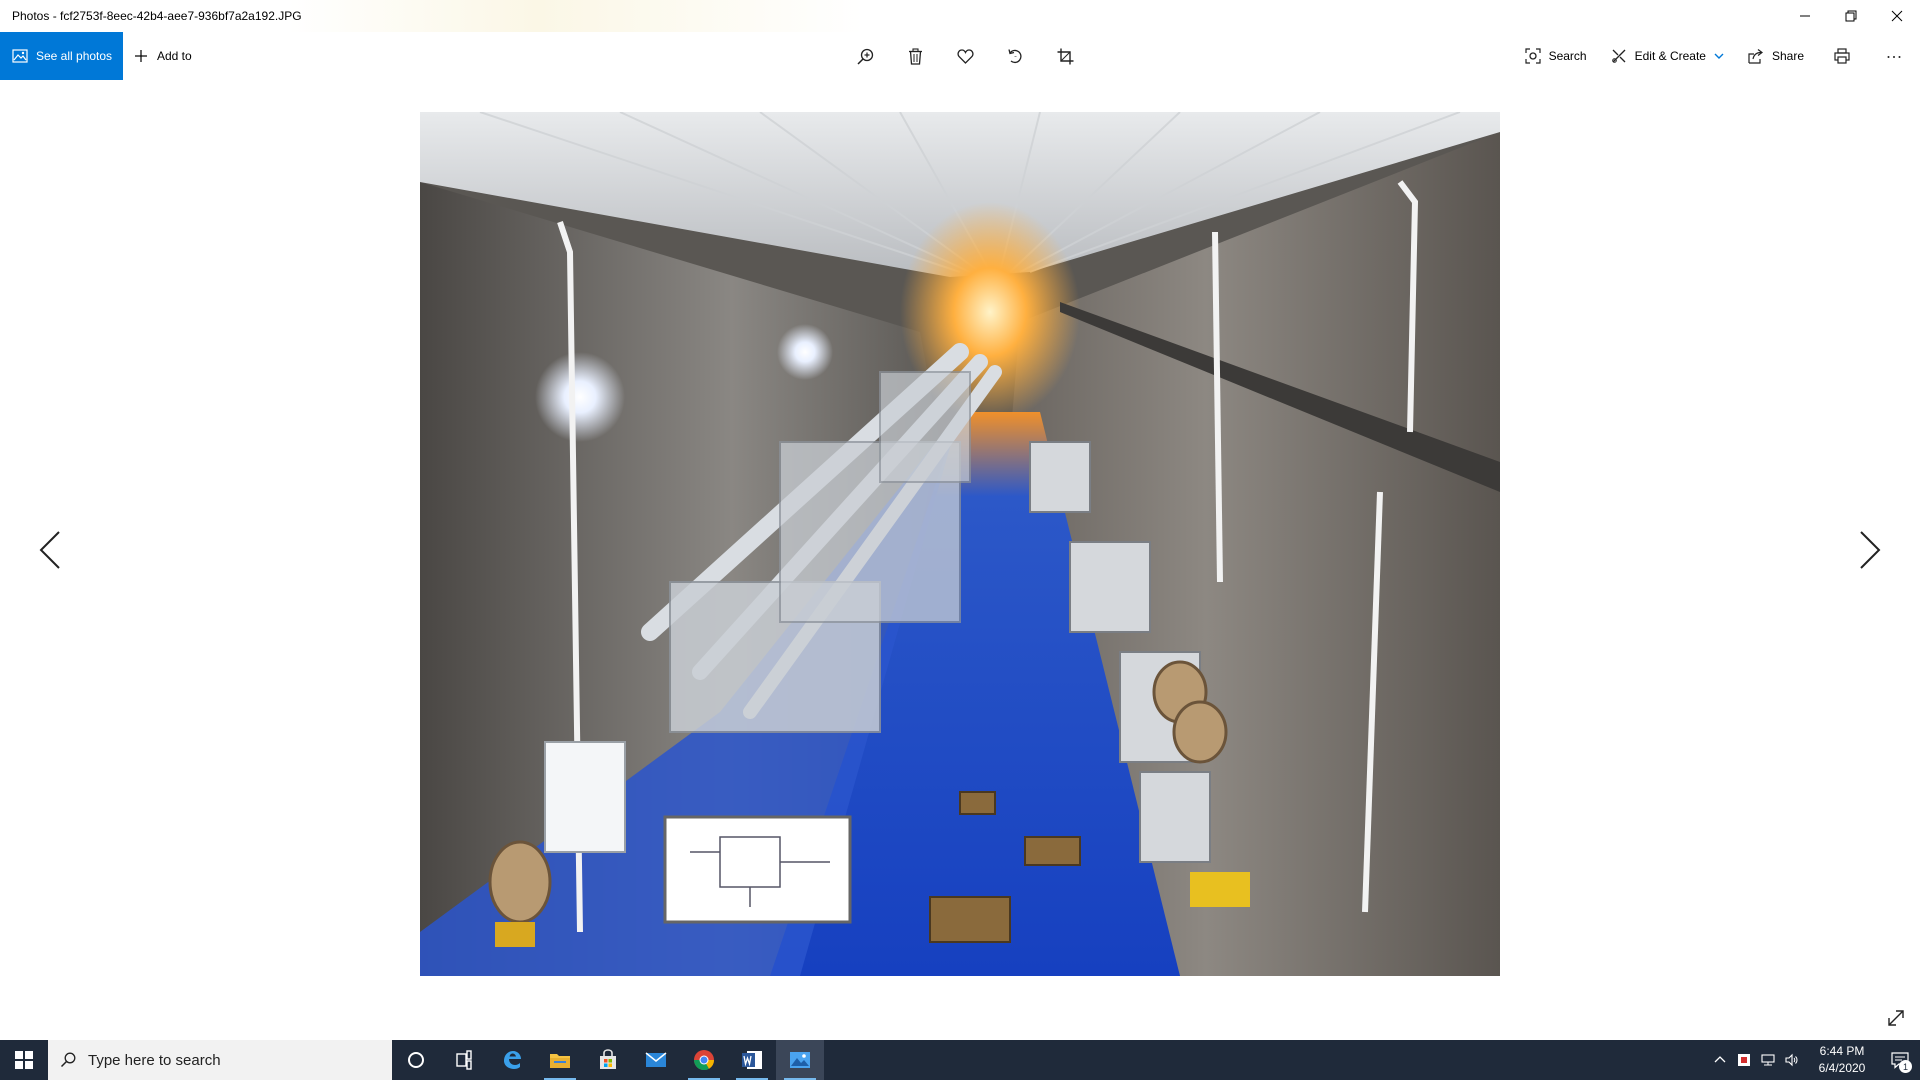  I want to click on edit-create-icon, so click(1618, 56).